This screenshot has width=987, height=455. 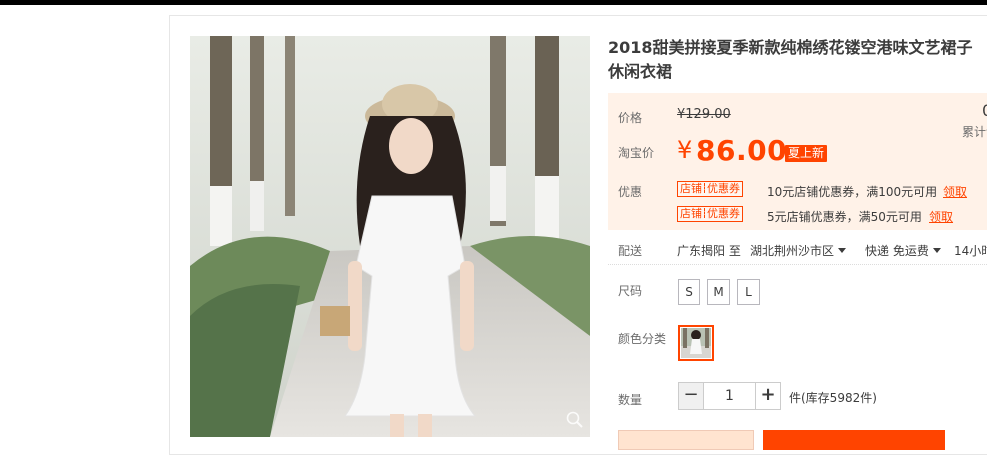 What do you see at coordinates (630, 251) in the screenshot?
I see `delivery-label: 配送` at bounding box center [630, 251].